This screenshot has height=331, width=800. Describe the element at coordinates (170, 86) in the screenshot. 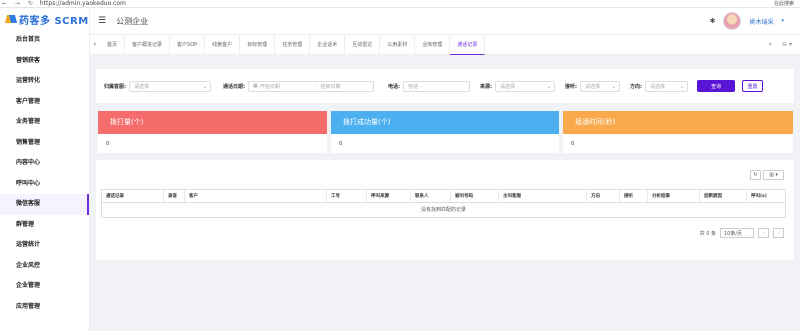

I see `owner-select: 请选择 ⌄` at that location.